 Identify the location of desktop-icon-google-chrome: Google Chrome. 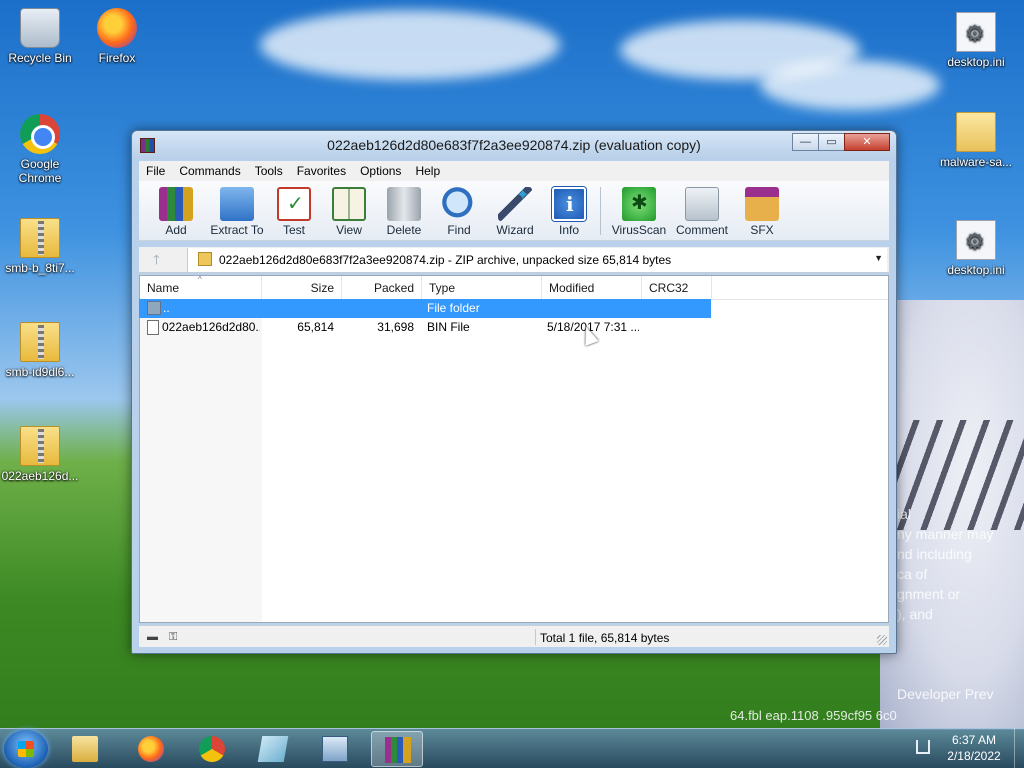
(40, 149).